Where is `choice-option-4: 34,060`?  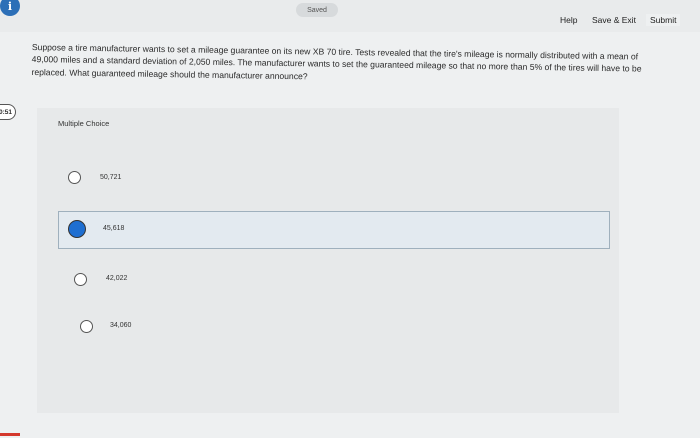
choice-option-4: 34,060 is located at coordinates (266, 327).